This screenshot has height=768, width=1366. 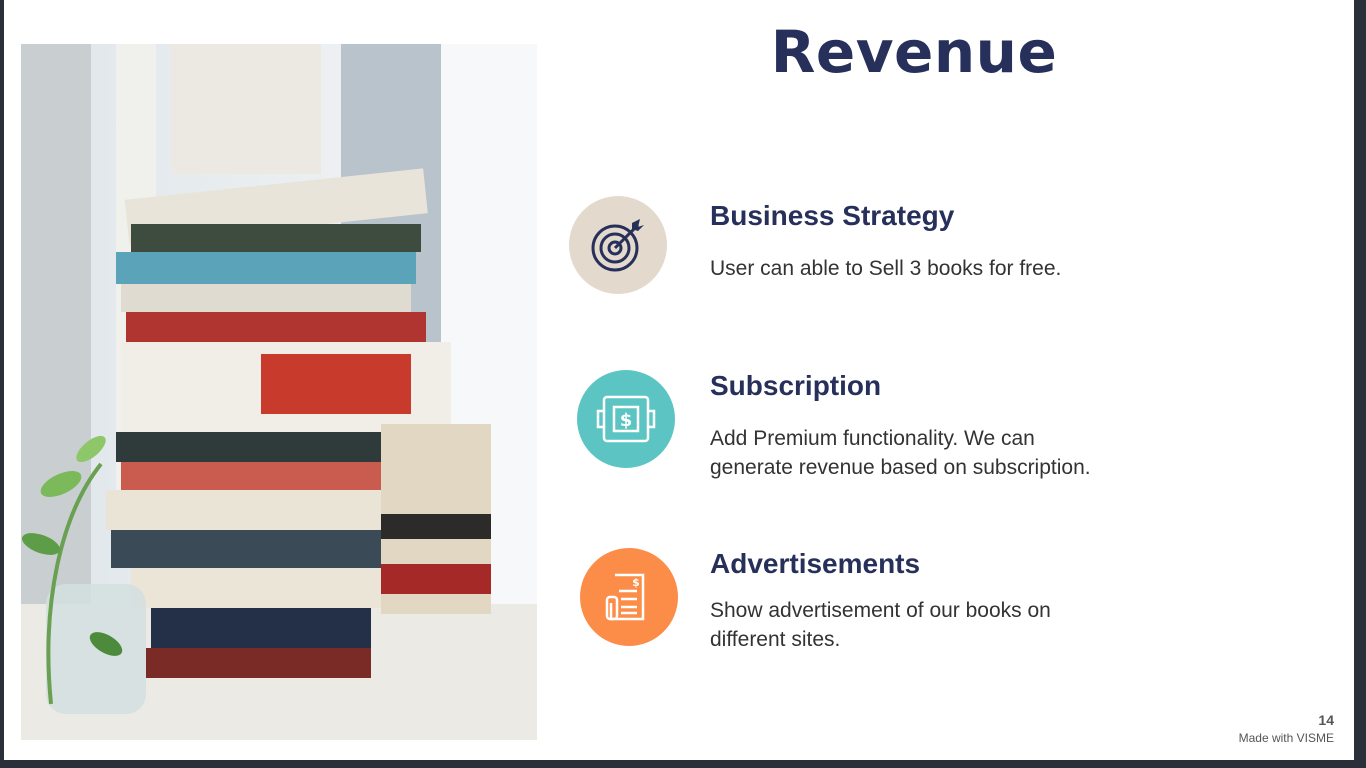 What do you see at coordinates (1286, 738) in the screenshot?
I see `visme-credit-link: Made with VISME` at bounding box center [1286, 738].